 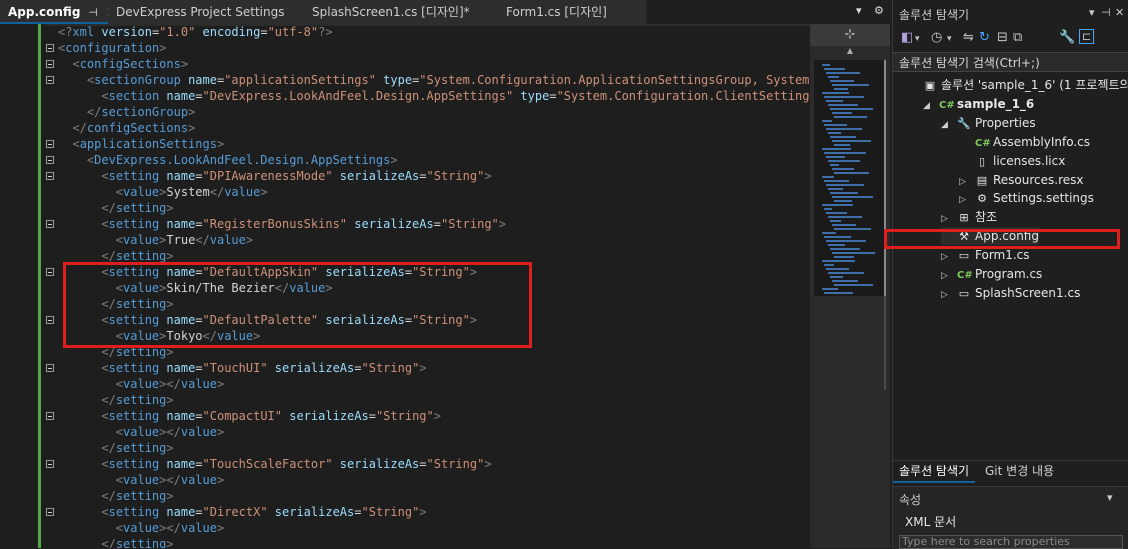 I want to click on minimap-line, so click(x=834, y=69).